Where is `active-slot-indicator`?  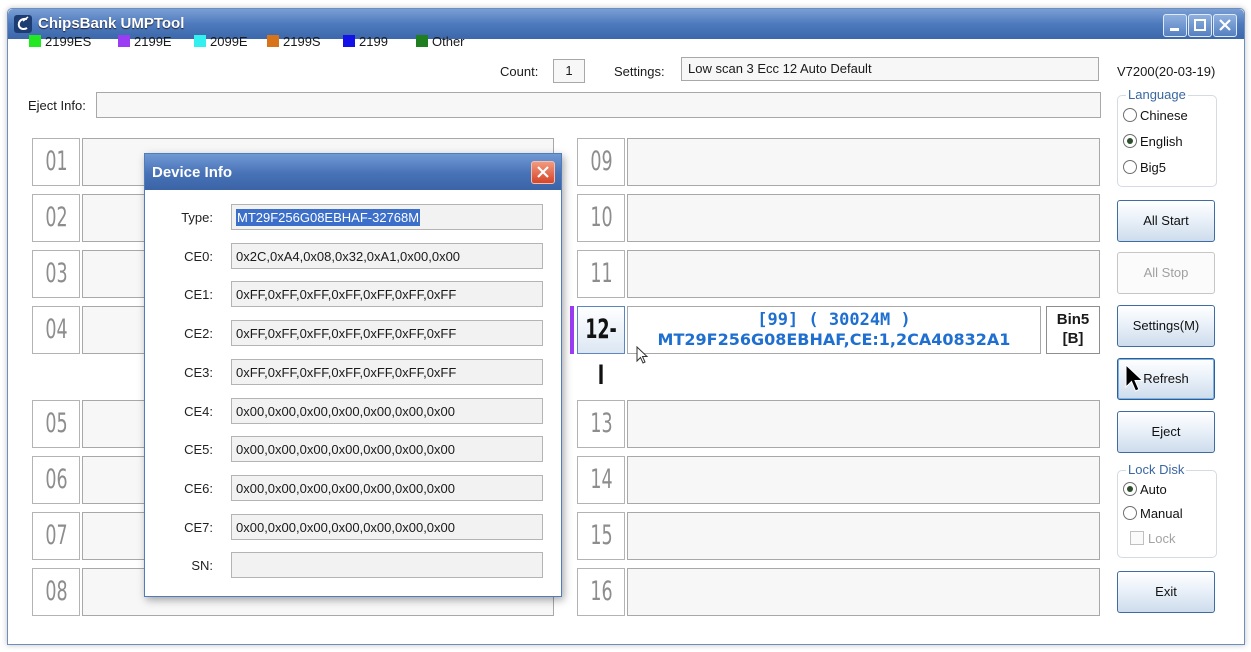 active-slot-indicator is located at coordinates (572, 330).